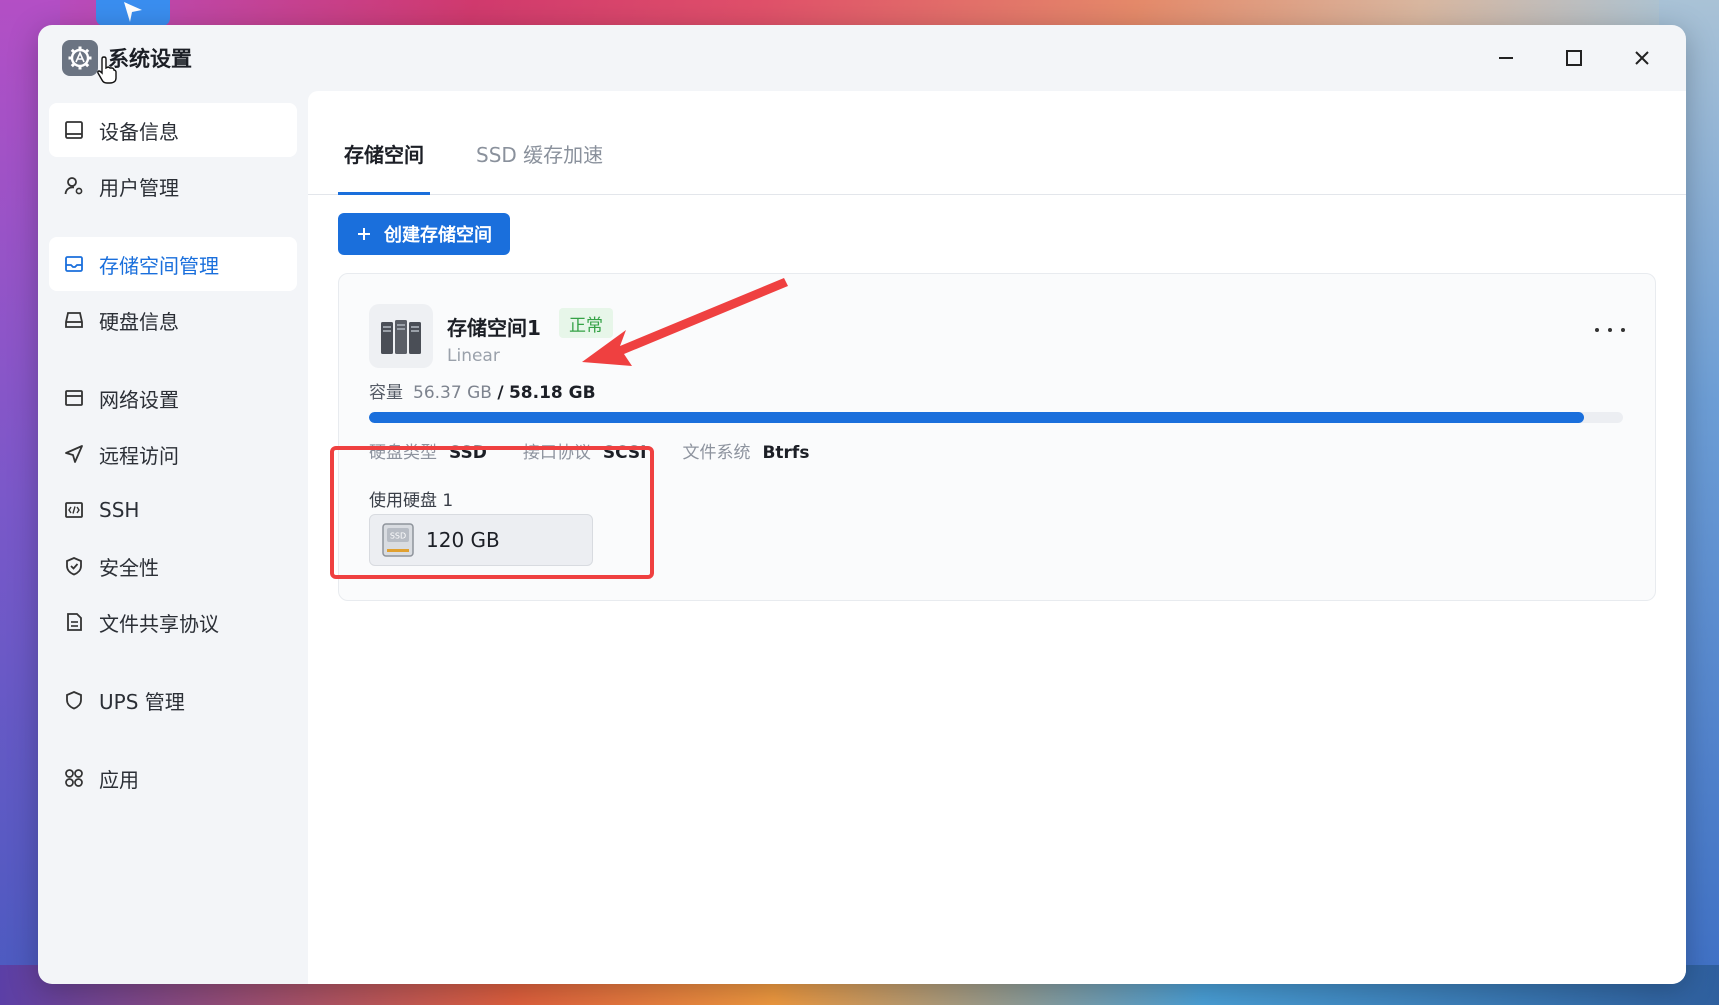  What do you see at coordinates (74, 264) in the screenshot?
I see `storage-icon` at bounding box center [74, 264].